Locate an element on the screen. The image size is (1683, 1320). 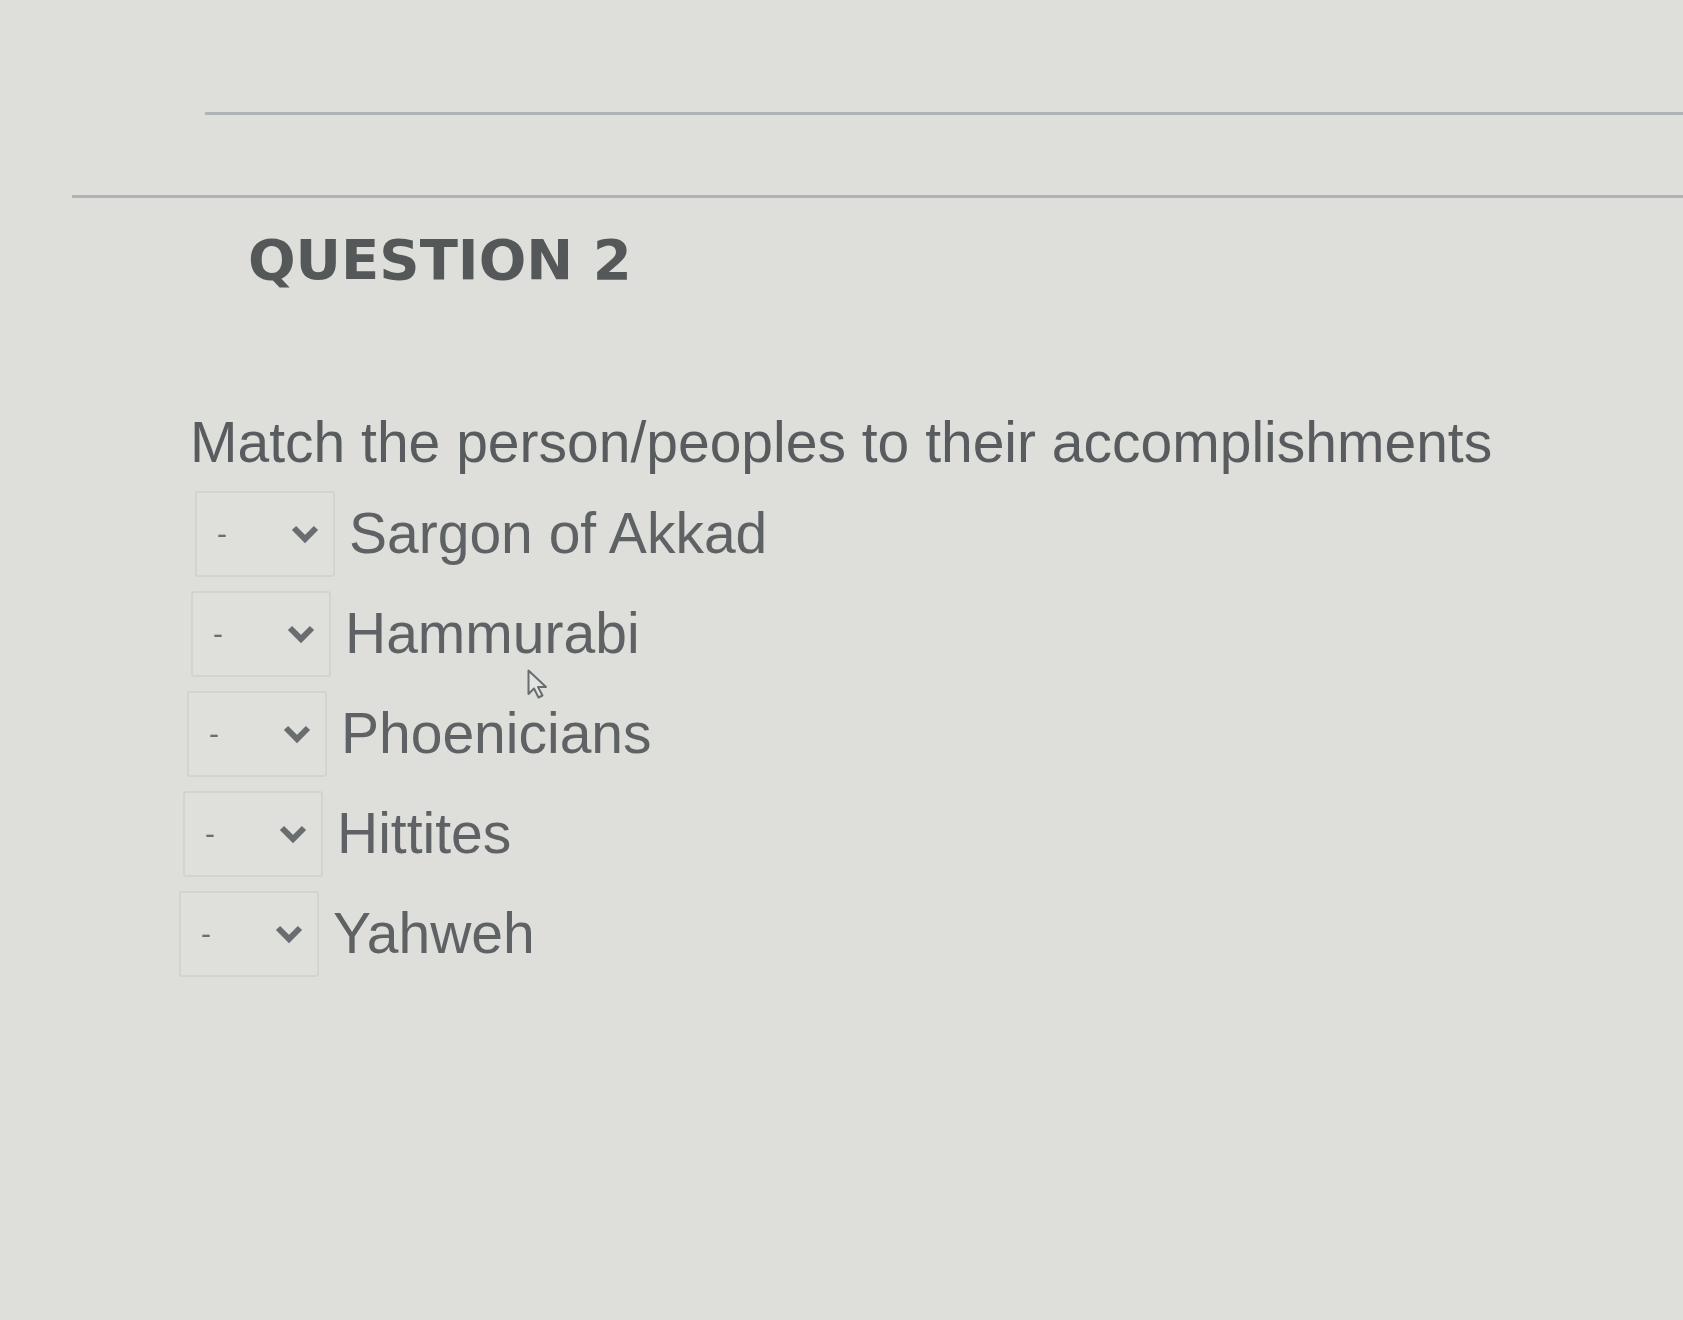
question-prompt: Match the person/peoples to their accomplishments is located at coordinates (841, 443).